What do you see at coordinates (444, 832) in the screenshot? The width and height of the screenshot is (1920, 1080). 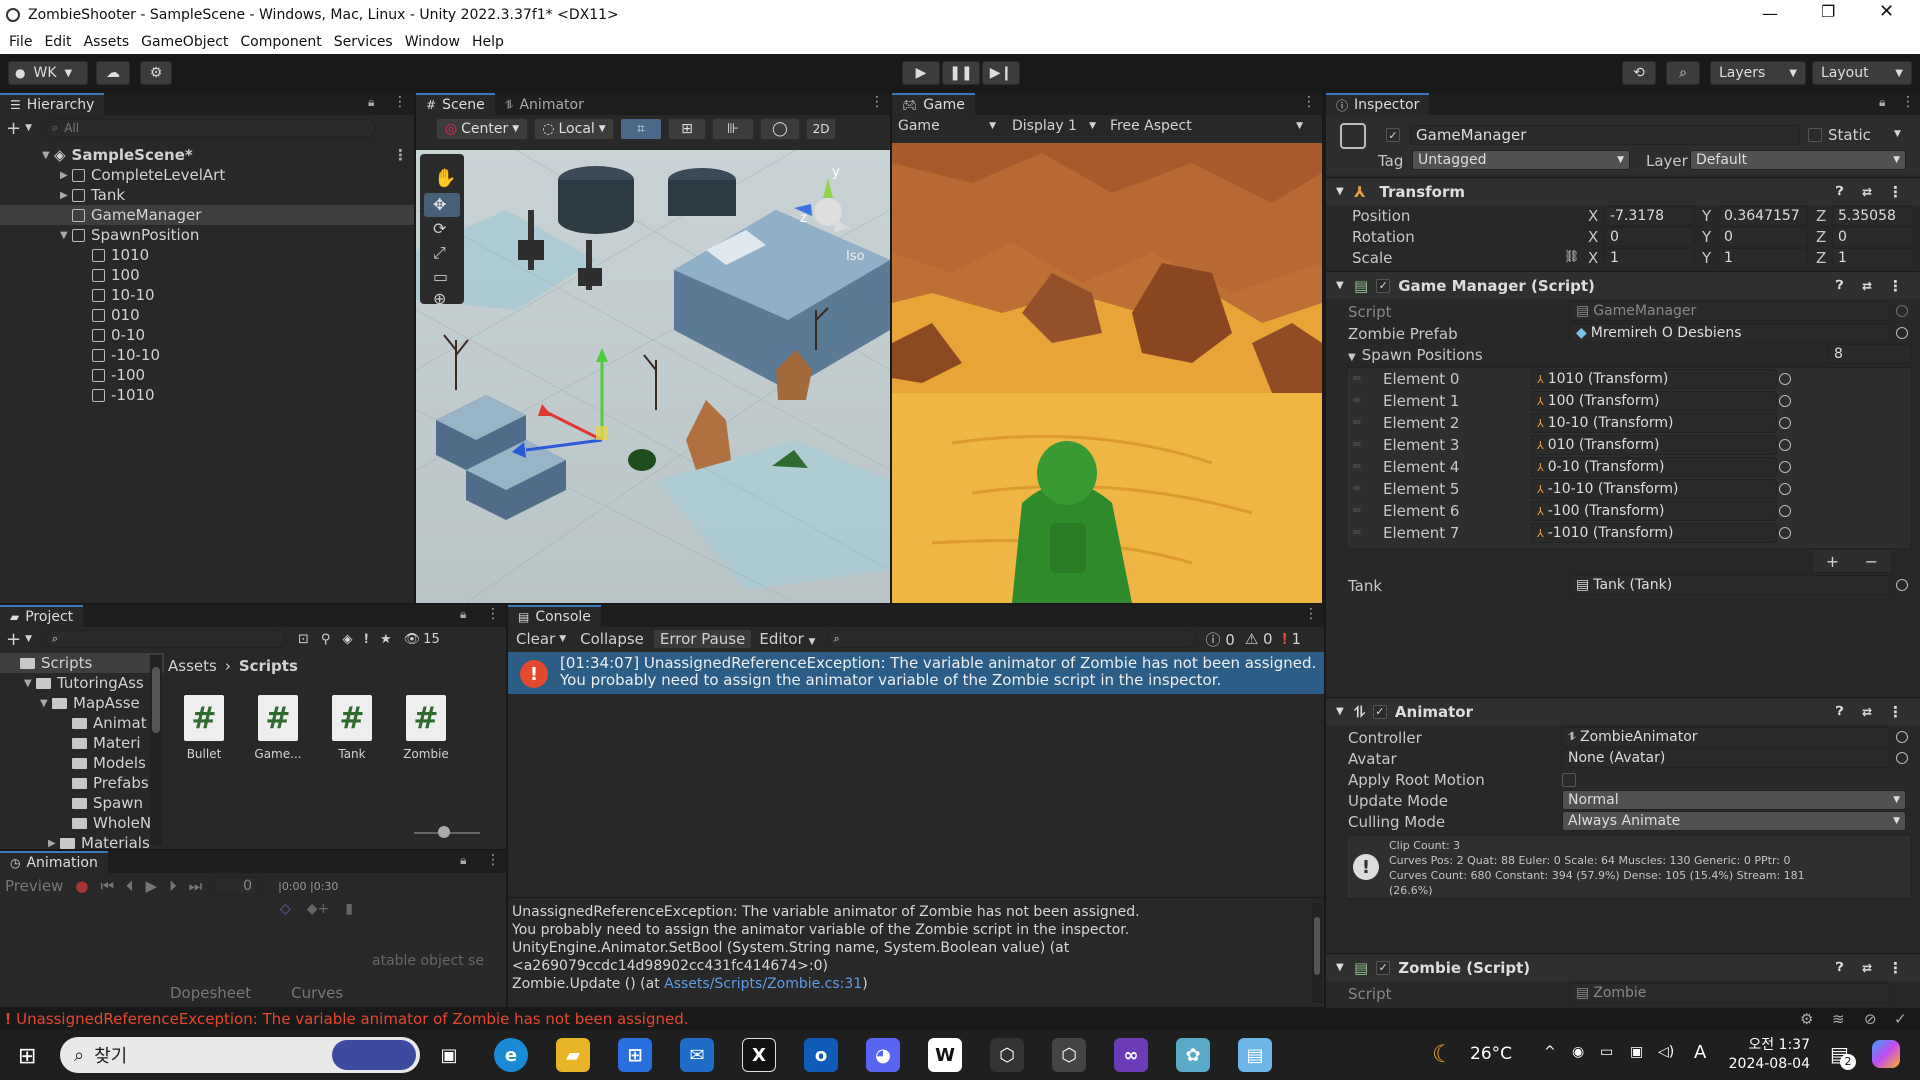 I see `slider-thumb` at bounding box center [444, 832].